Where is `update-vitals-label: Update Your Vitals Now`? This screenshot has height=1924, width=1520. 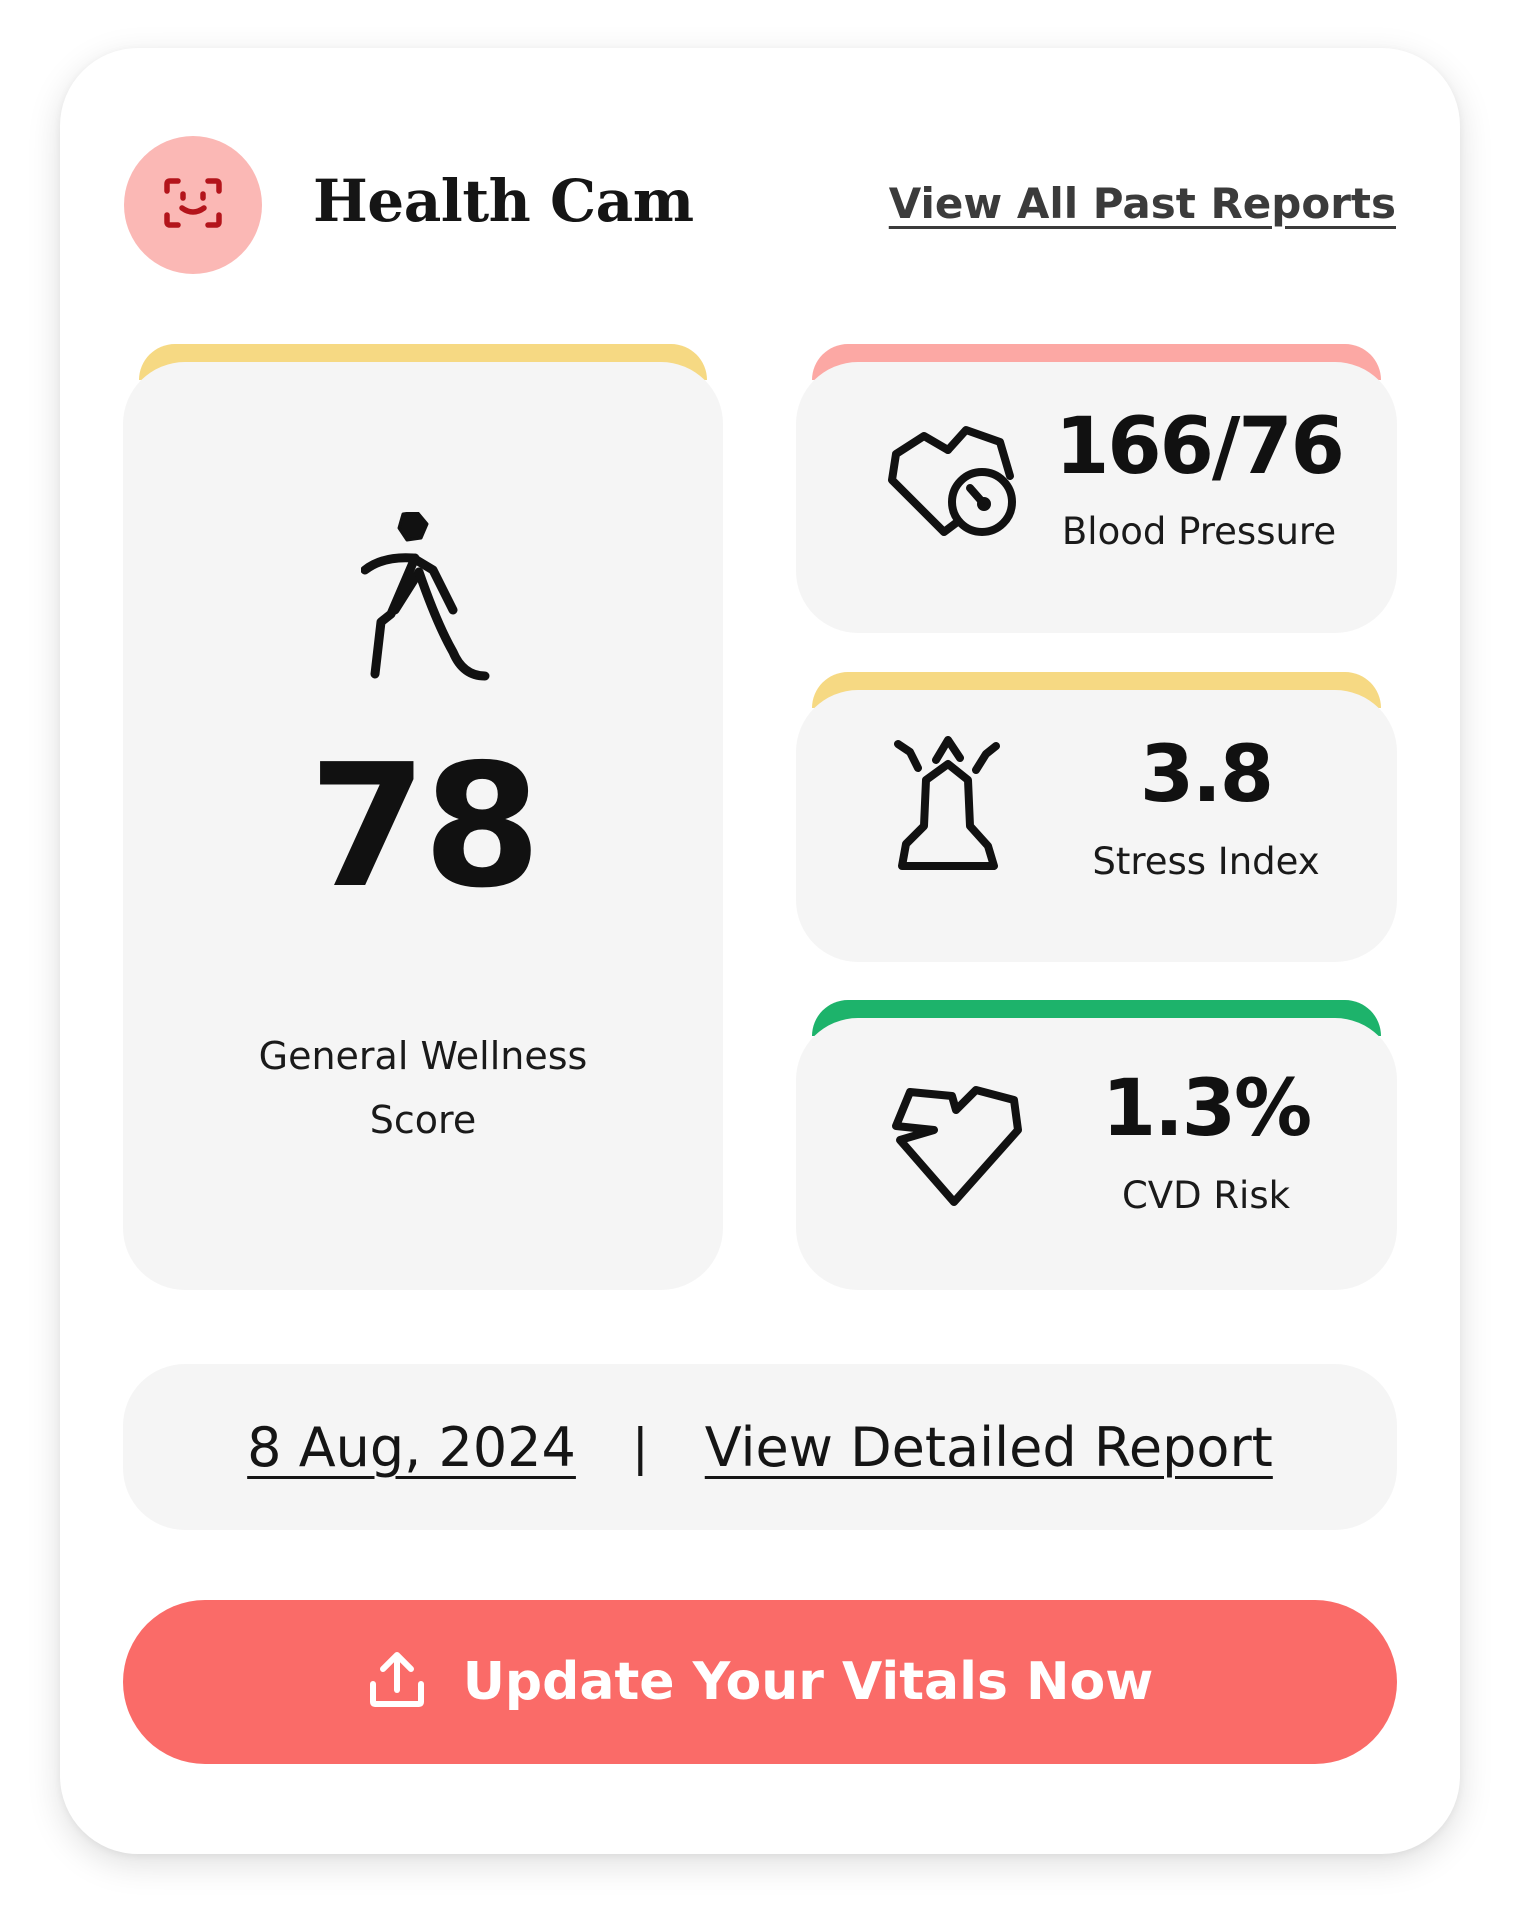 update-vitals-label: Update Your Vitals Now is located at coordinates (808, 1682).